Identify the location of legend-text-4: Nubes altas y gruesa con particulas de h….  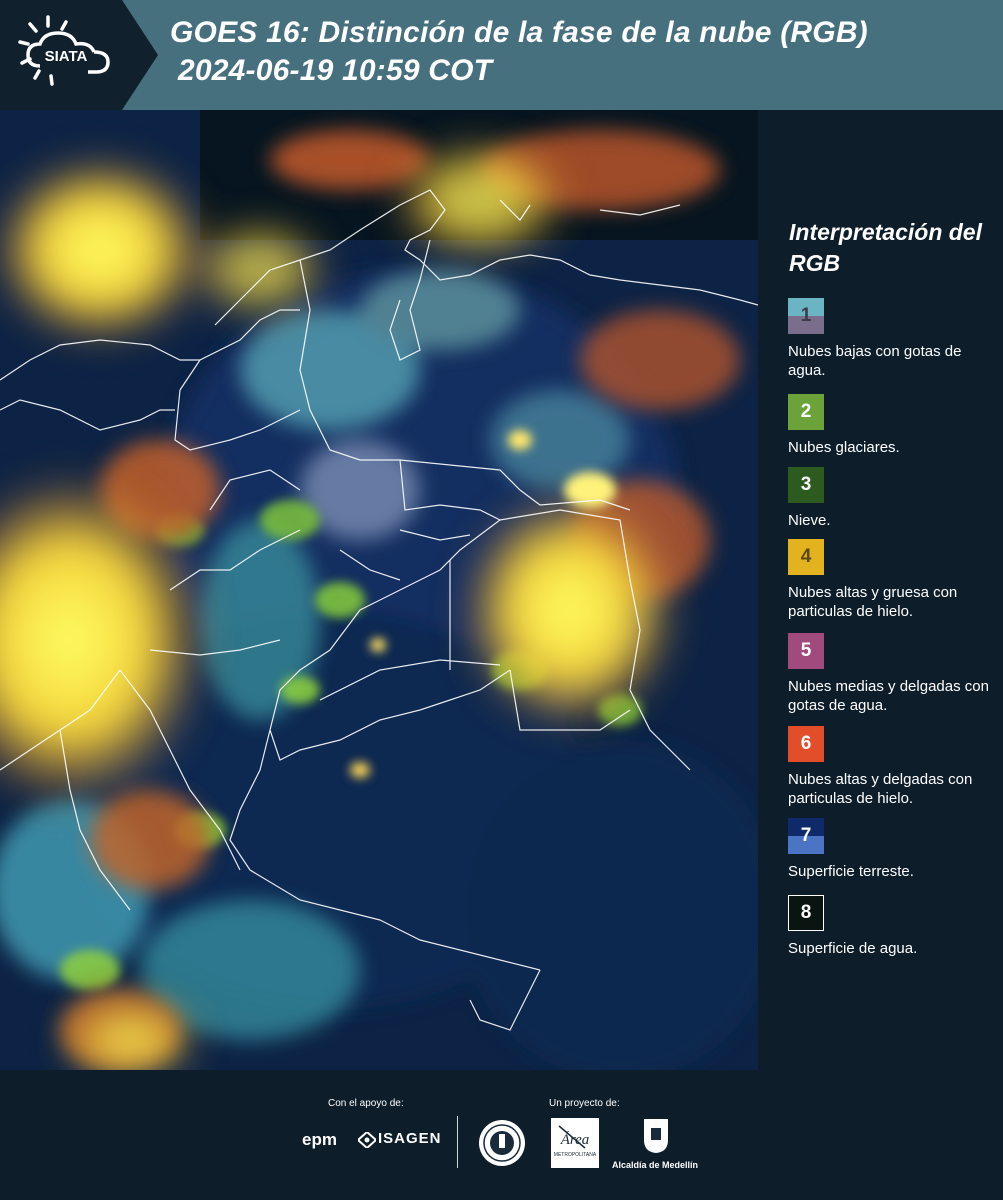
(873, 602).